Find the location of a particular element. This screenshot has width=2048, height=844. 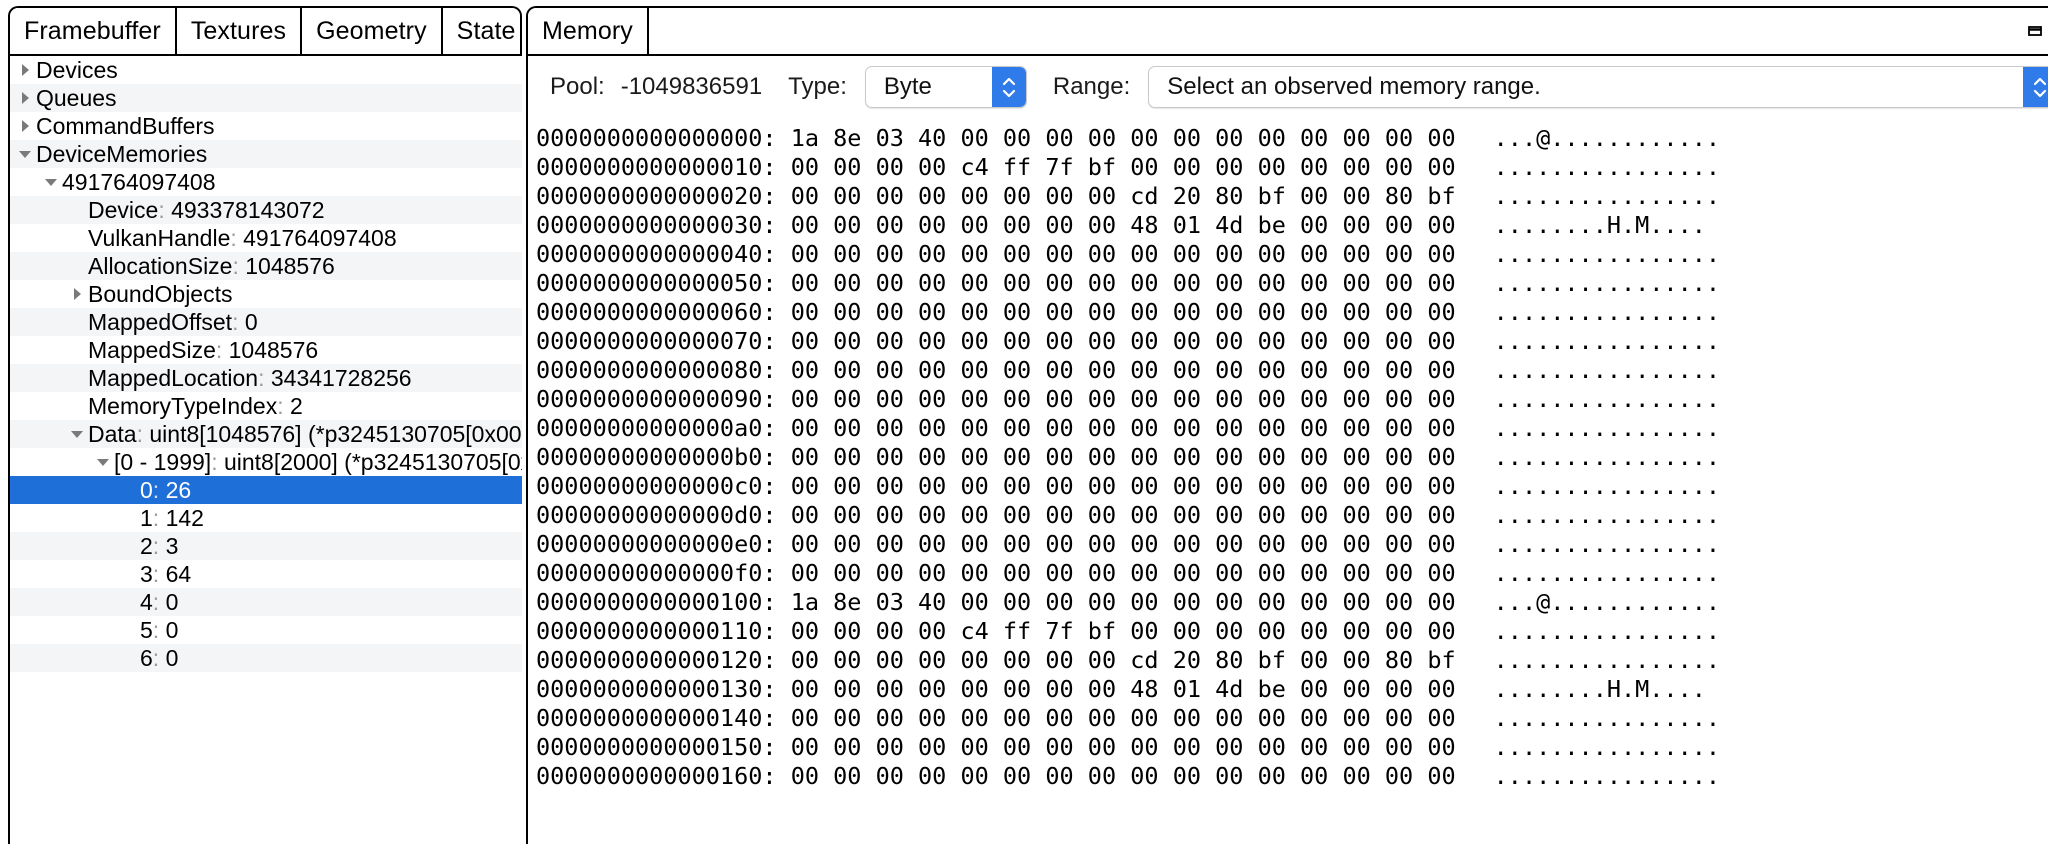

tree-row: Data: uint8[1048576] (*p3245130705[0x000 is located at coordinates (266, 434).